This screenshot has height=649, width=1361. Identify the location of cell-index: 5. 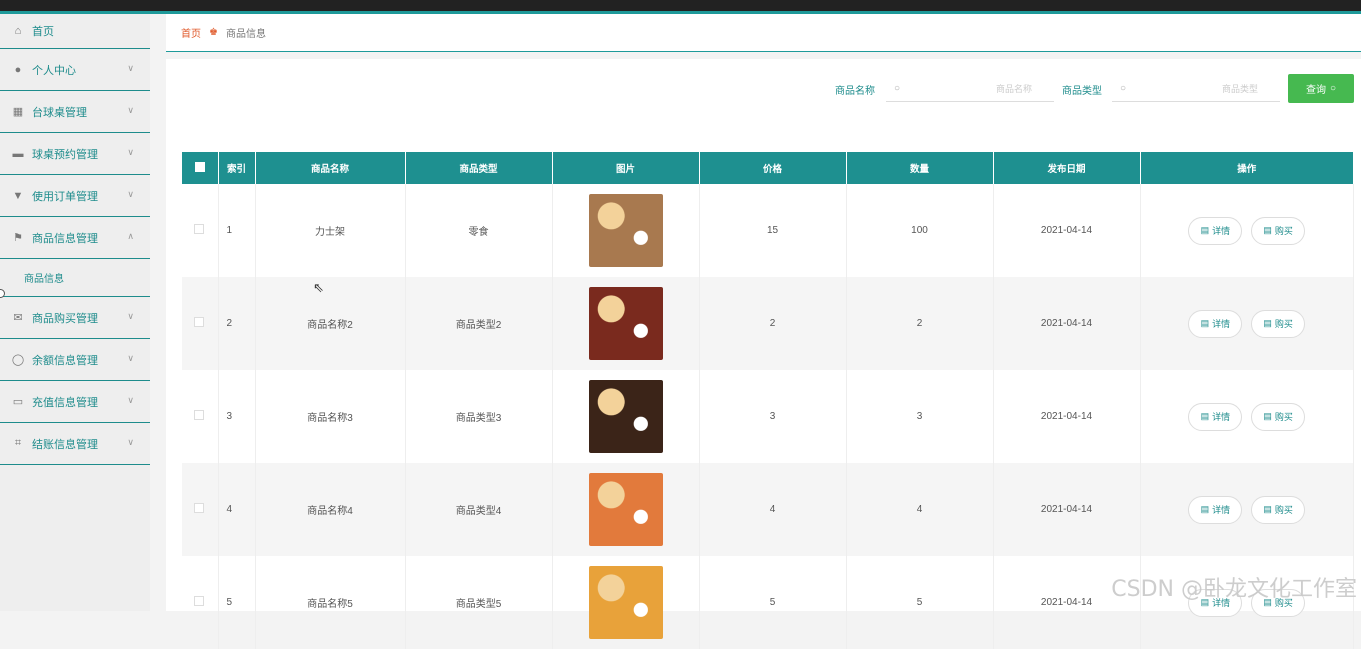
(236, 602).